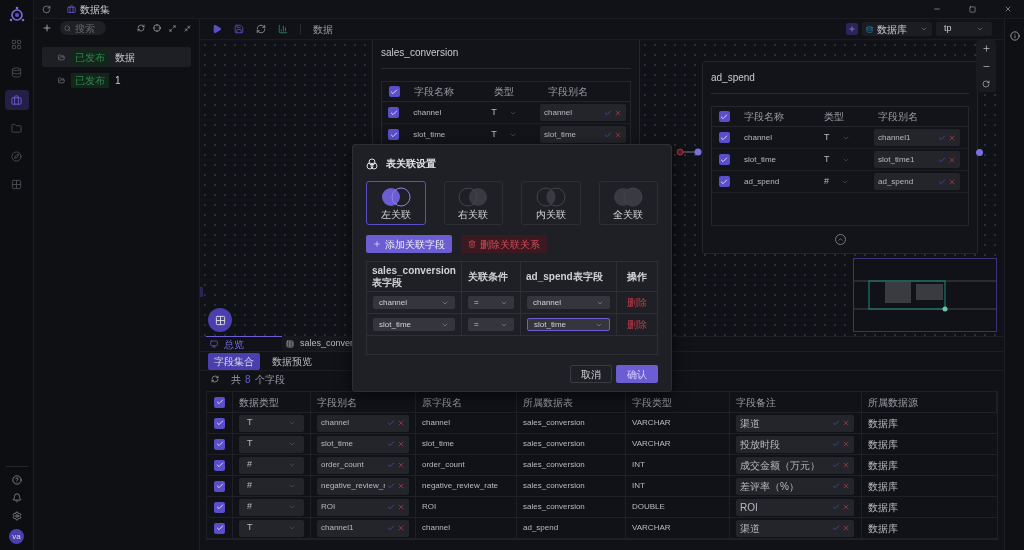  What do you see at coordinates (504, 244) in the screenshot?
I see `delete-join-button: 删除关联关系` at bounding box center [504, 244].